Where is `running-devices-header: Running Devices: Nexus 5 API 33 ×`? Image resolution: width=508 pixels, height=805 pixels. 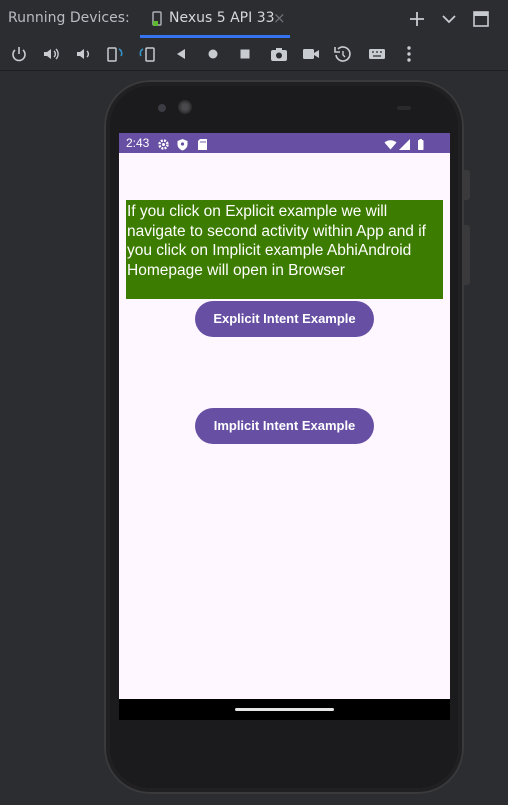 running-devices-header: Running Devices: Nexus 5 API 33 × is located at coordinates (254, 19).